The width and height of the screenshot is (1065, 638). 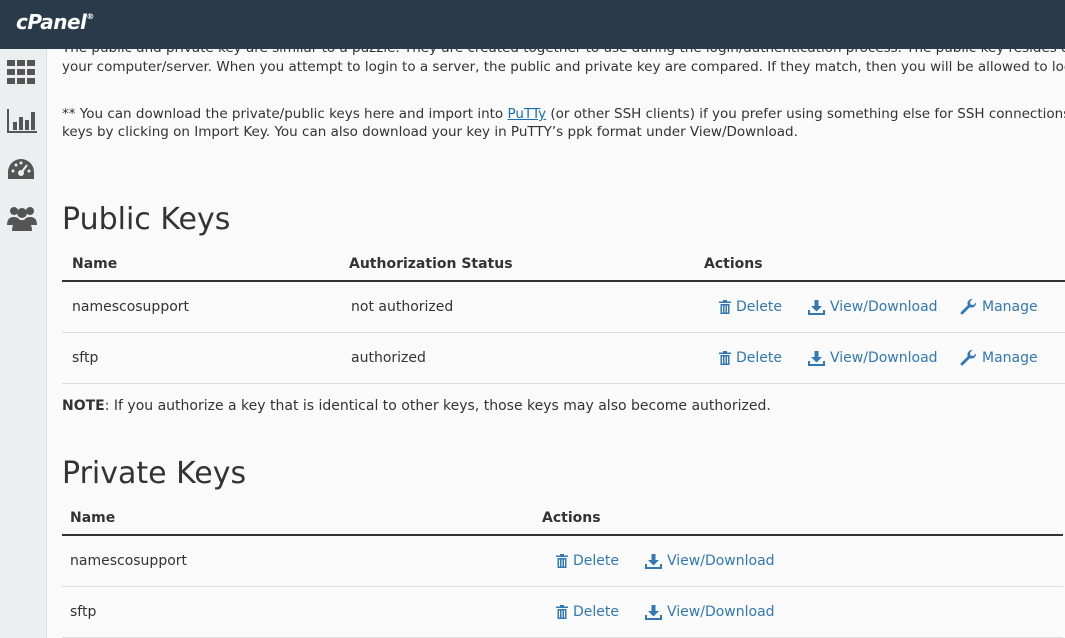 What do you see at coordinates (532, 24) in the screenshot?
I see `top-bar: cPanel®` at bounding box center [532, 24].